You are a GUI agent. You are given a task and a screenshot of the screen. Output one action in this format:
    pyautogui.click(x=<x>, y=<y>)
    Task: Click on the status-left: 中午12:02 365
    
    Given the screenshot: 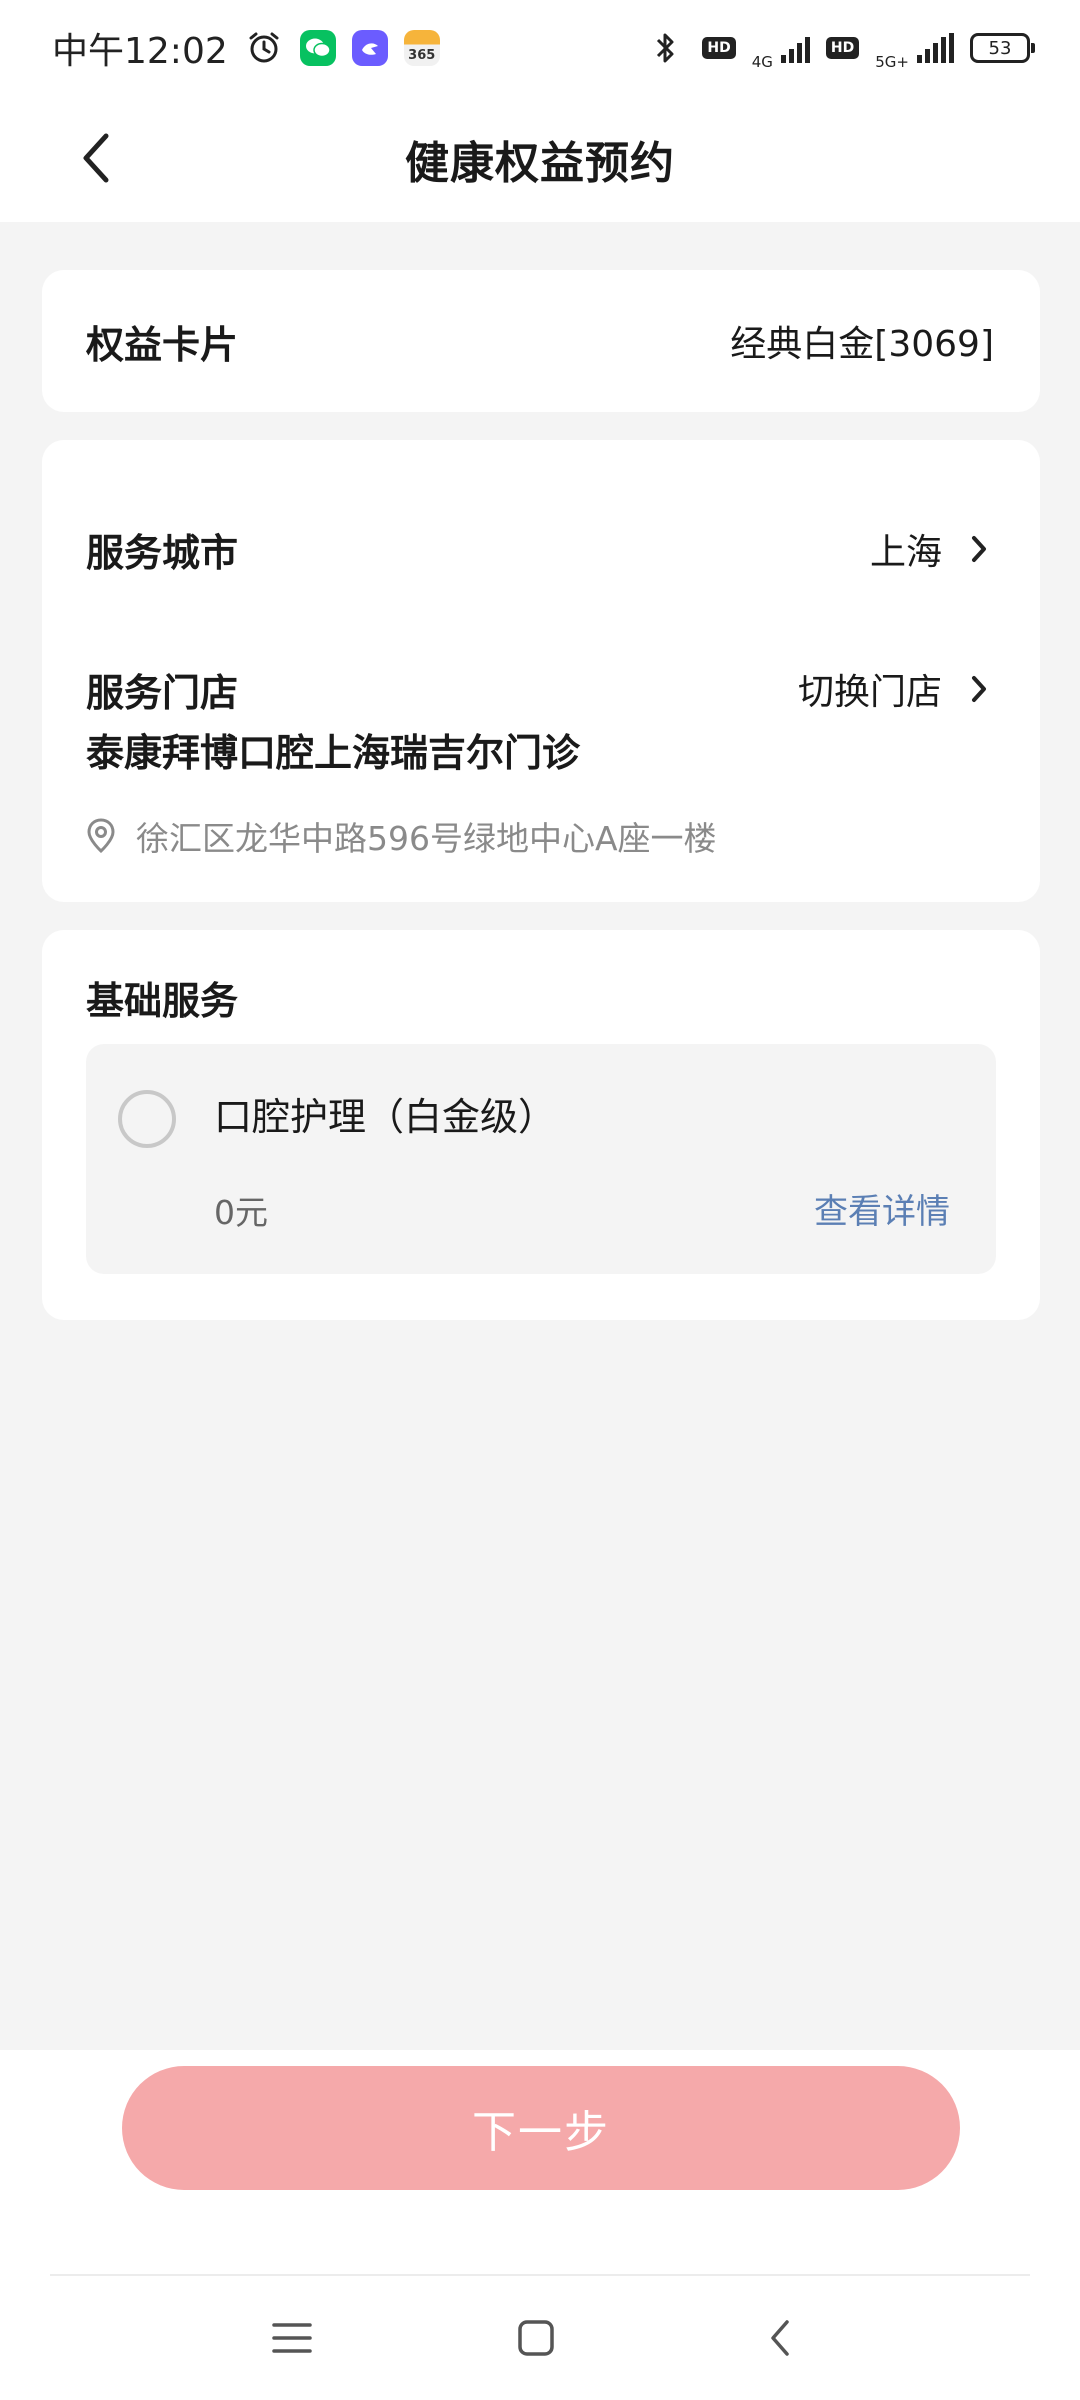 What is the action you would take?
    pyautogui.click(x=246, y=48)
    